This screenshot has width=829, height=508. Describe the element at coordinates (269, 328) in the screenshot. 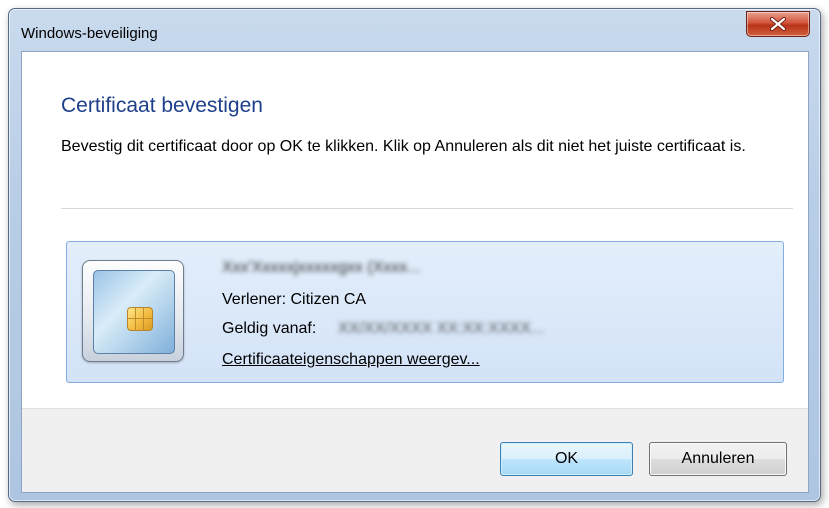

I see `certificate-valid-label: Geldig vanaf:` at that location.